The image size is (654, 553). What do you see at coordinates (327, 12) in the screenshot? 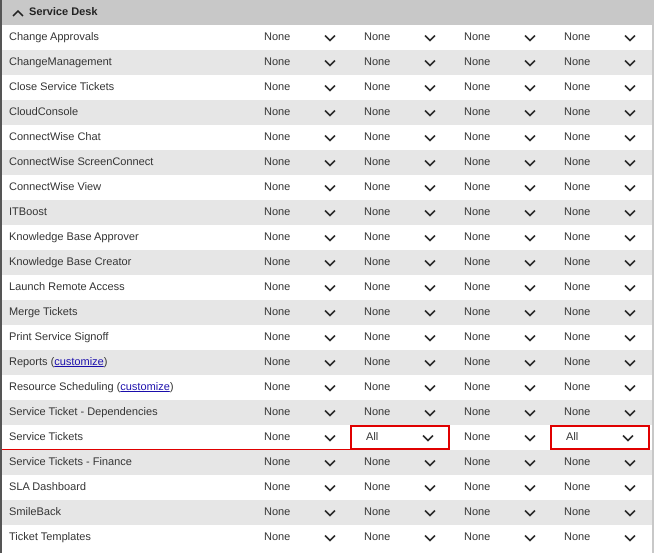
I see `section-header: Service Desk` at bounding box center [327, 12].